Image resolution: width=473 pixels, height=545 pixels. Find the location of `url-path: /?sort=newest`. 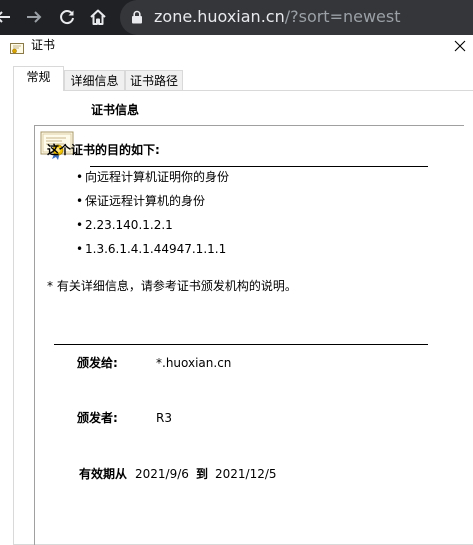

url-path: /?sort=newest is located at coordinates (342, 16).